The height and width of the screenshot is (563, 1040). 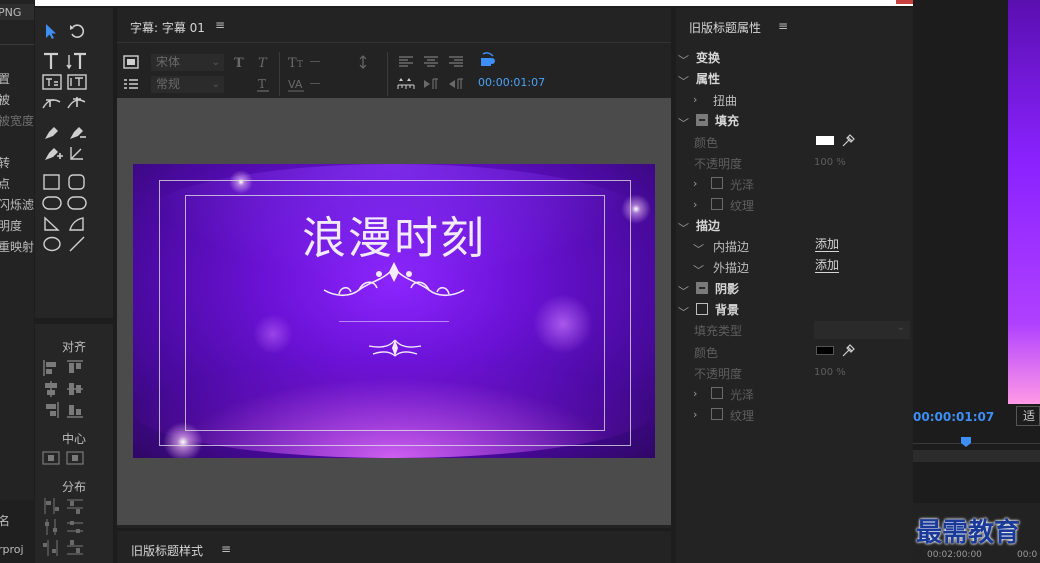 What do you see at coordinates (52, 31) in the screenshot?
I see `selection-tool-icon` at bounding box center [52, 31].